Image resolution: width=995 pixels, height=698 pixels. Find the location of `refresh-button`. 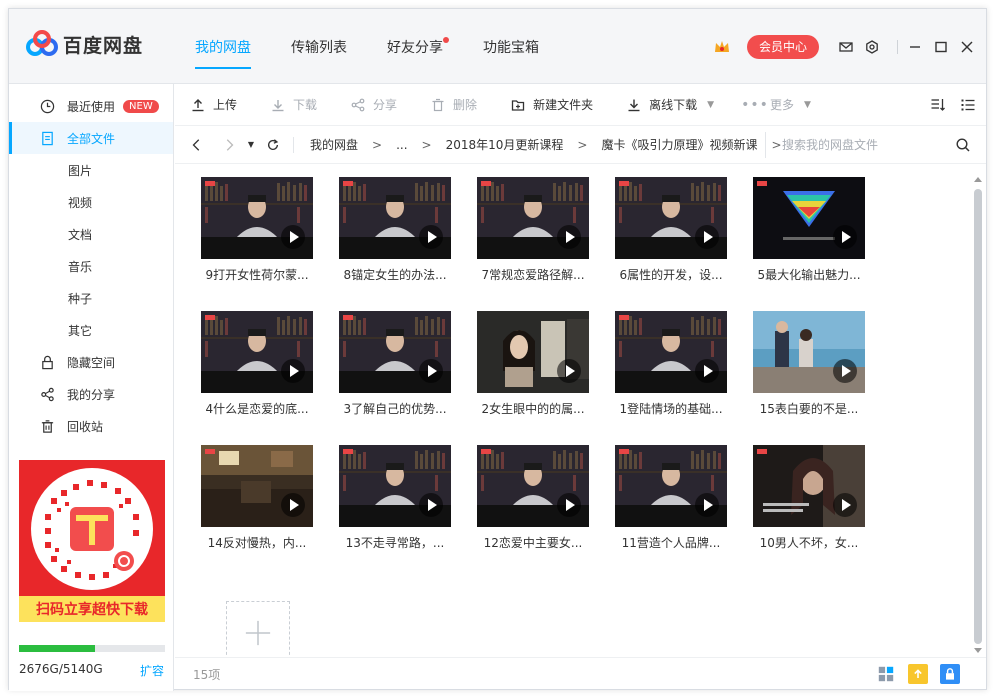

refresh-button is located at coordinates (273, 145).